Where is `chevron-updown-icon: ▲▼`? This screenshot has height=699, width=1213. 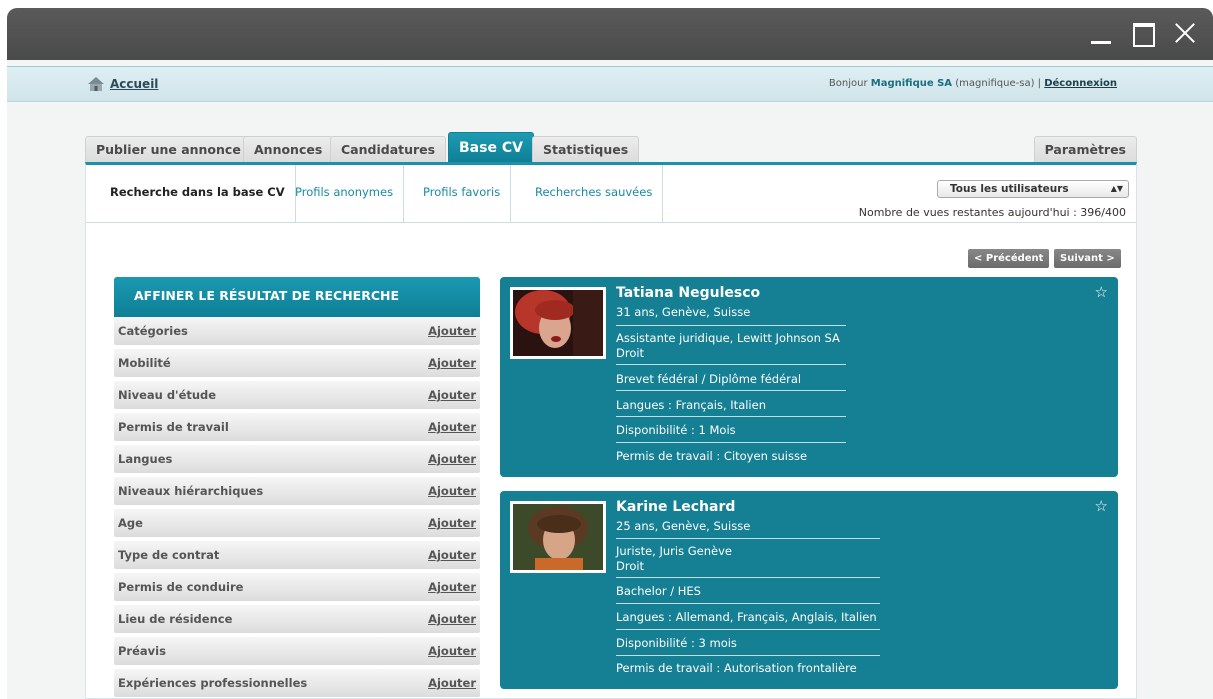 chevron-updown-icon: ▲▼ is located at coordinates (1116, 188).